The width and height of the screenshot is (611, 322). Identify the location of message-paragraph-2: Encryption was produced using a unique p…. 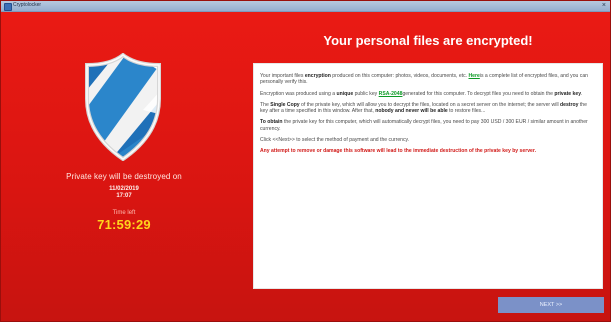
(421, 93).